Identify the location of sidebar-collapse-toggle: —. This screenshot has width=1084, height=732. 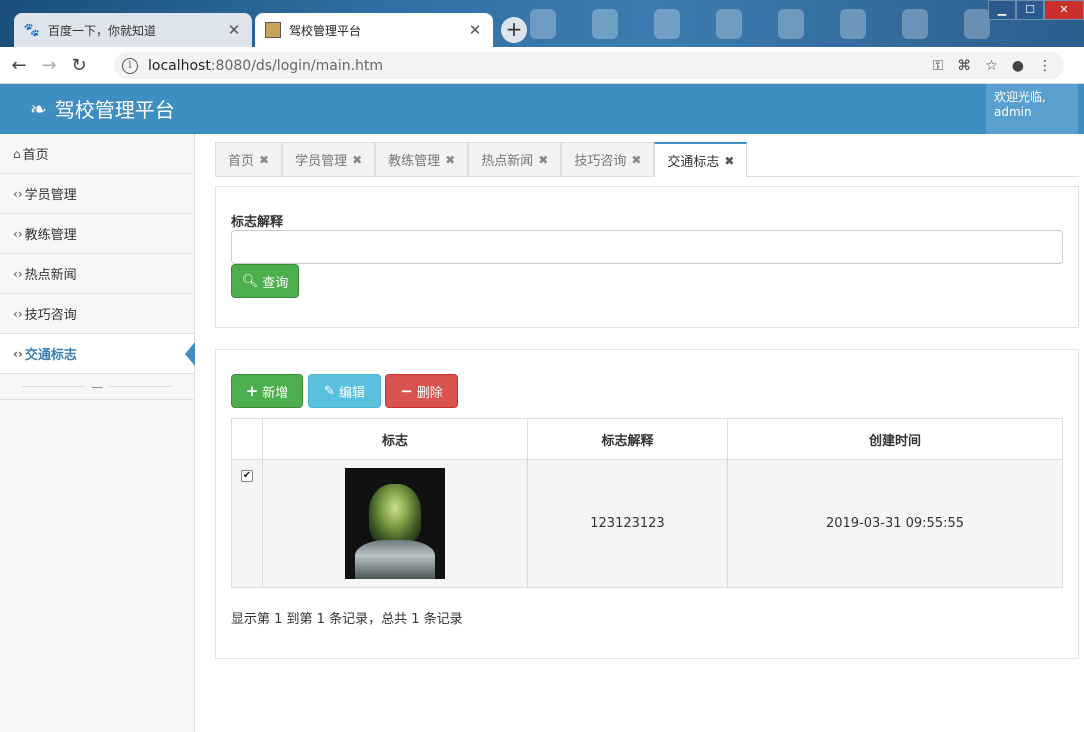
(97, 387).